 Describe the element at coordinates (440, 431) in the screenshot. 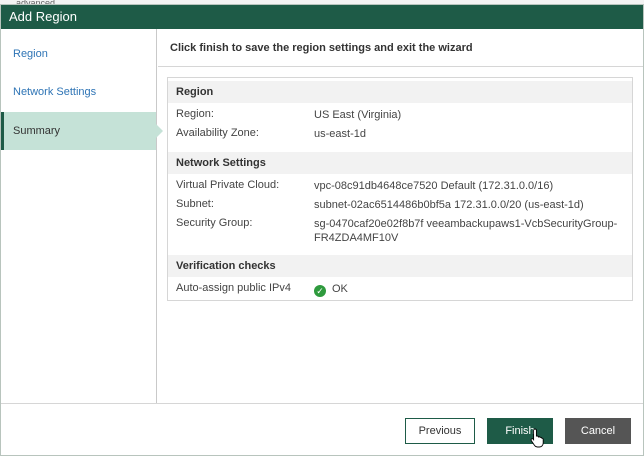

I see `previous-button: Previous` at that location.